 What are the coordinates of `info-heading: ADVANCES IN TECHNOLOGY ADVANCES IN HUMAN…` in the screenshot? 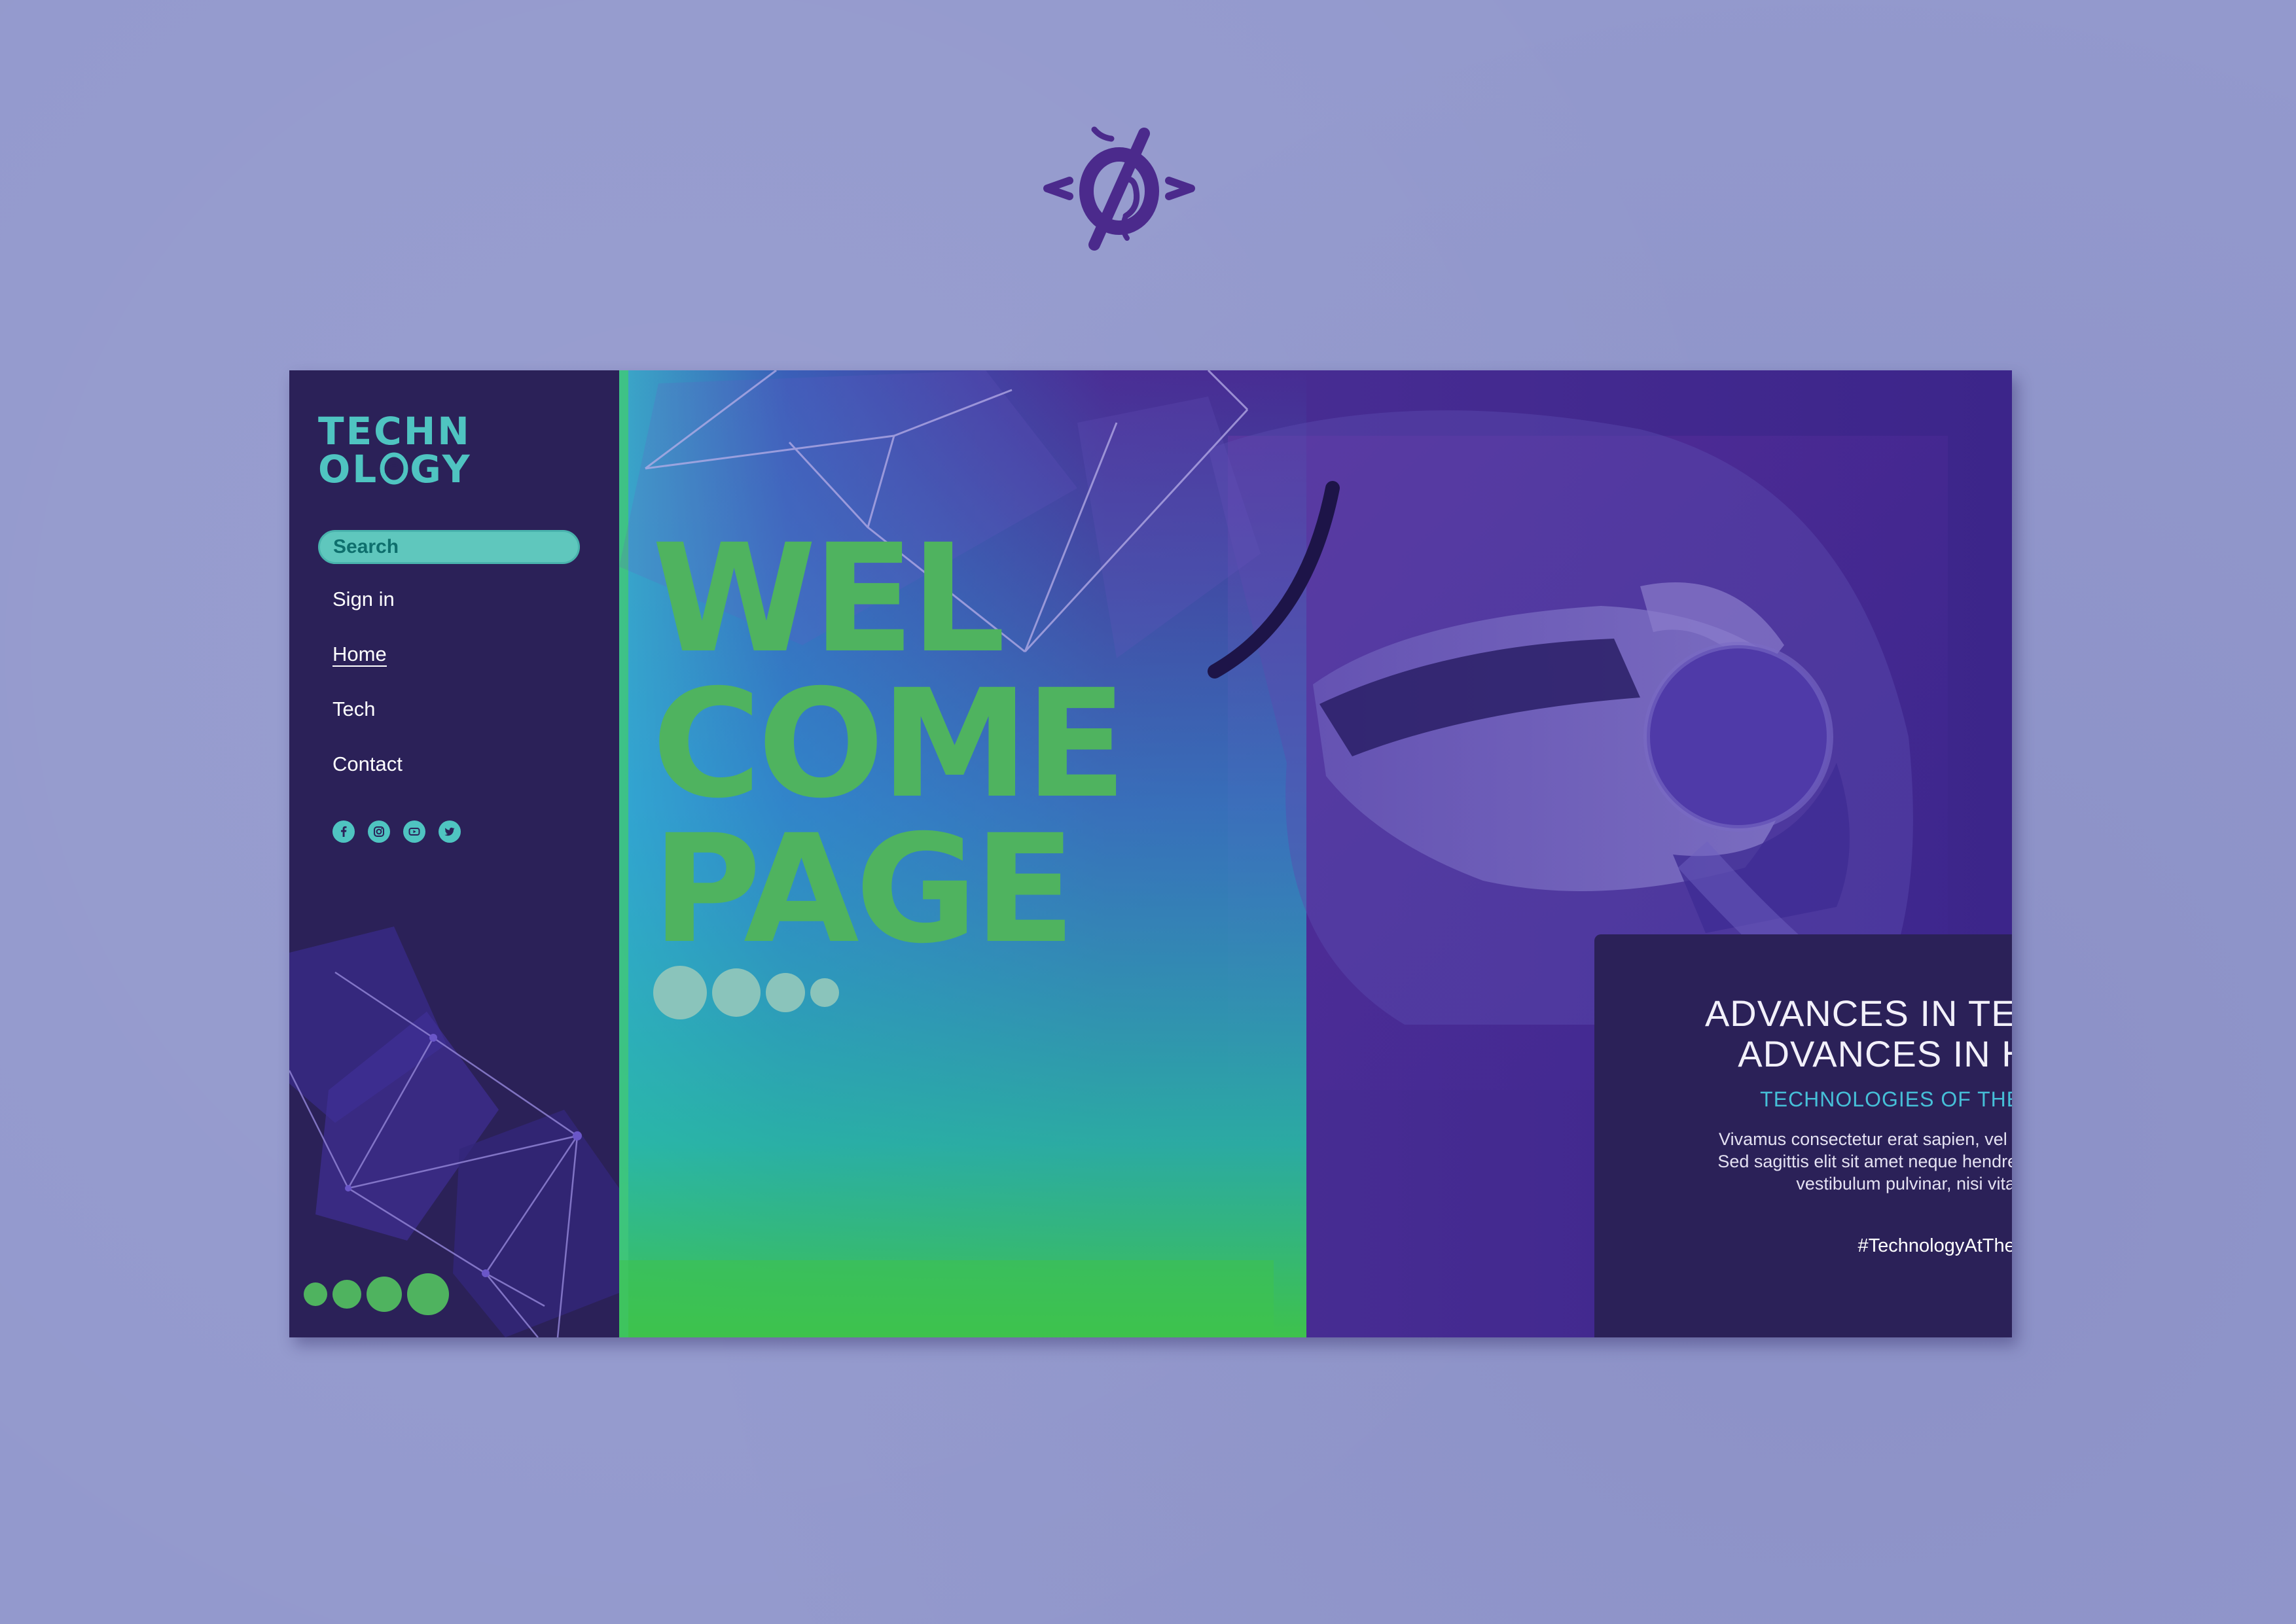 It's located at (1803, 1033).